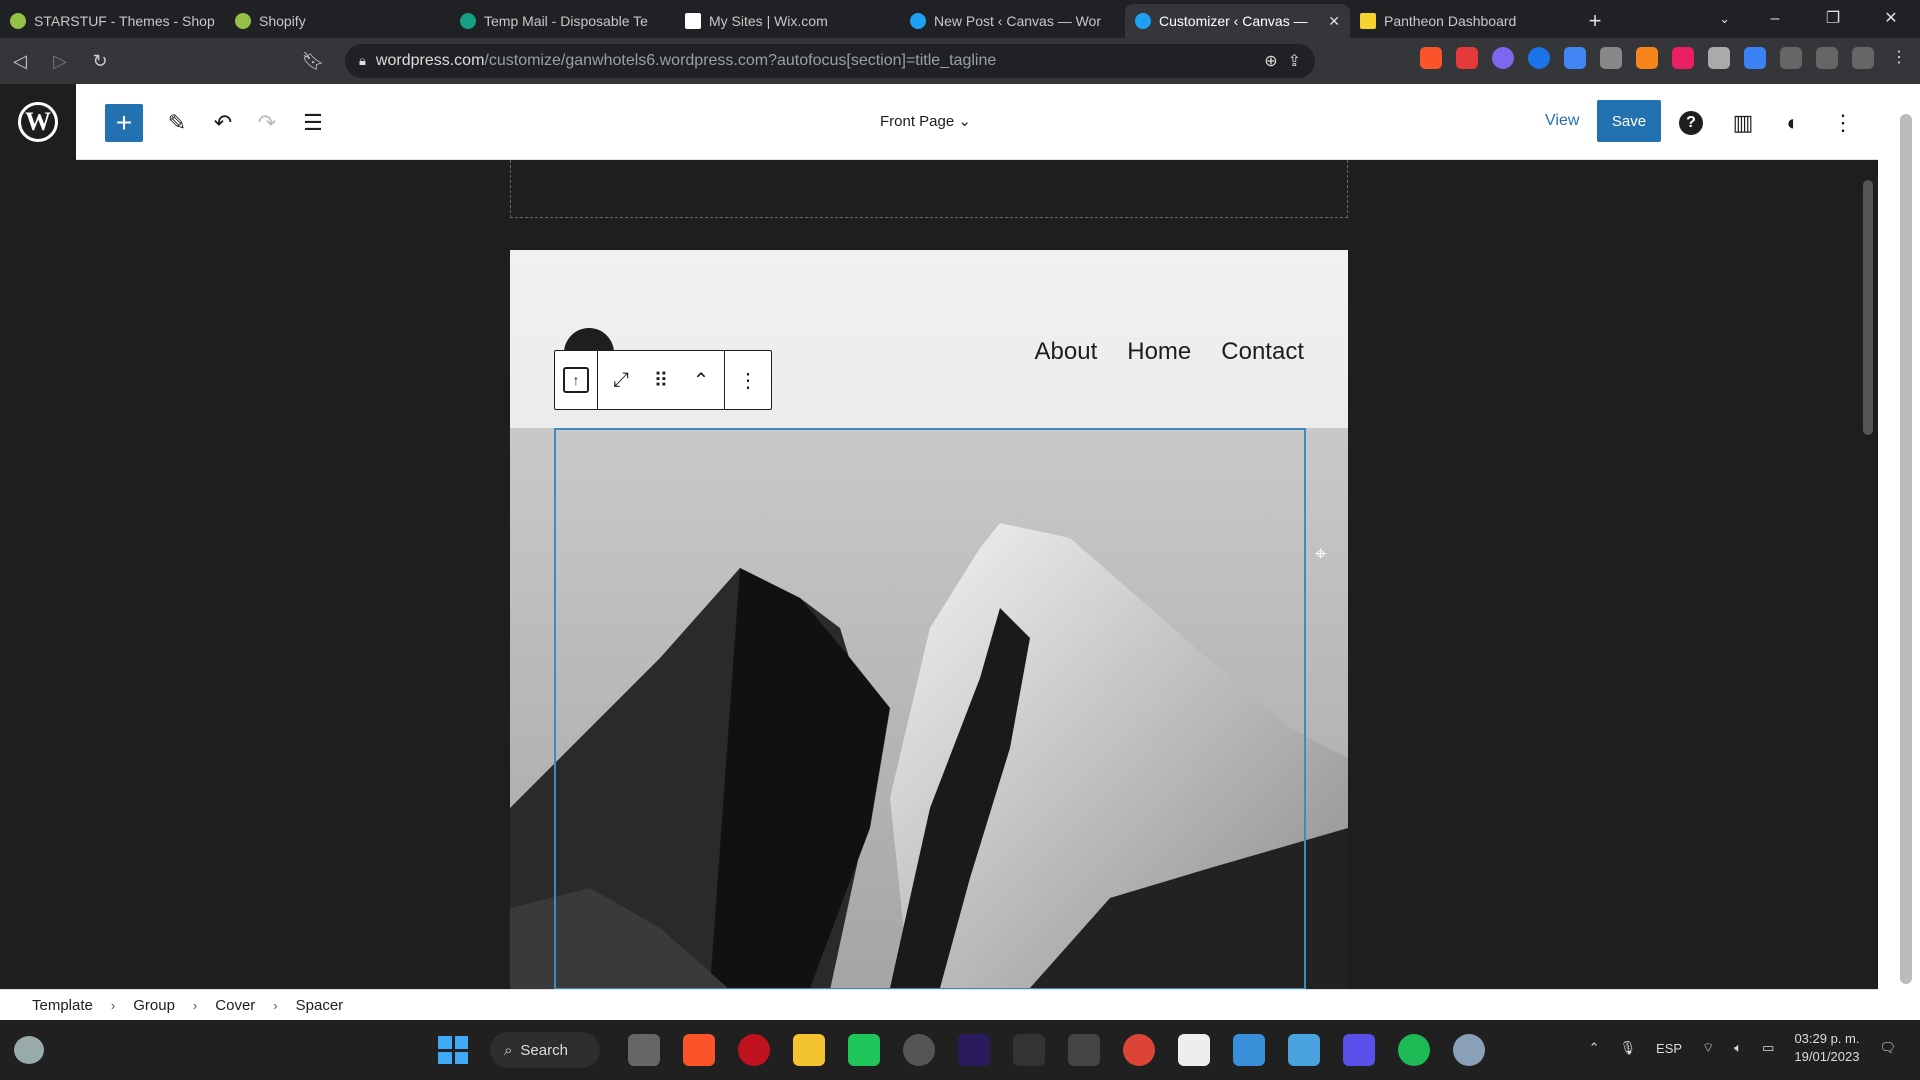 This screenshot has height=1080, width=1920. Describe the element at coordinates (320, 1005) in the screenshot. I see `breadcrumb-spacer: Spacer` at that location.